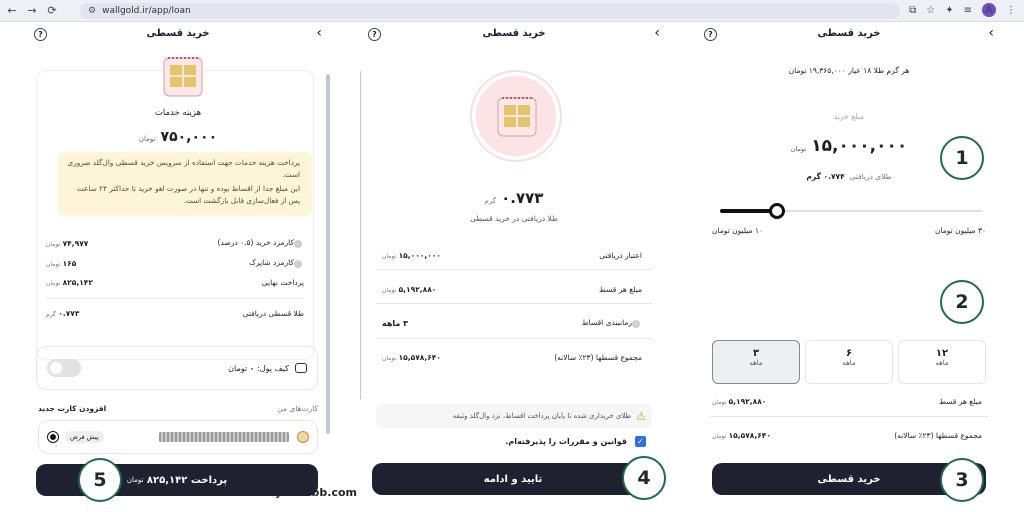  I want to click on plan-months: ۳, so click(756, 353).